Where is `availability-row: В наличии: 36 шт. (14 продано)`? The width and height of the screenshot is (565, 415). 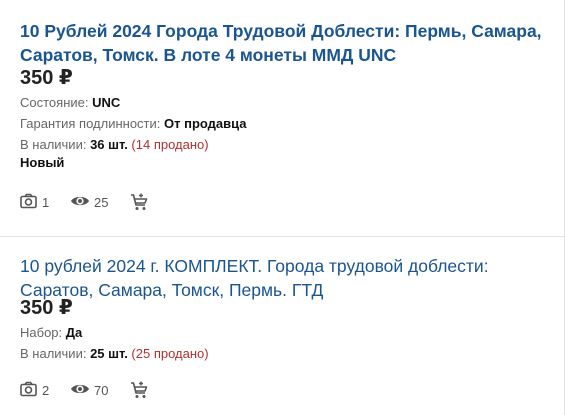 availability-row: В наличии: 36 шт. (14 продано) is located at coordinates (114, 144).